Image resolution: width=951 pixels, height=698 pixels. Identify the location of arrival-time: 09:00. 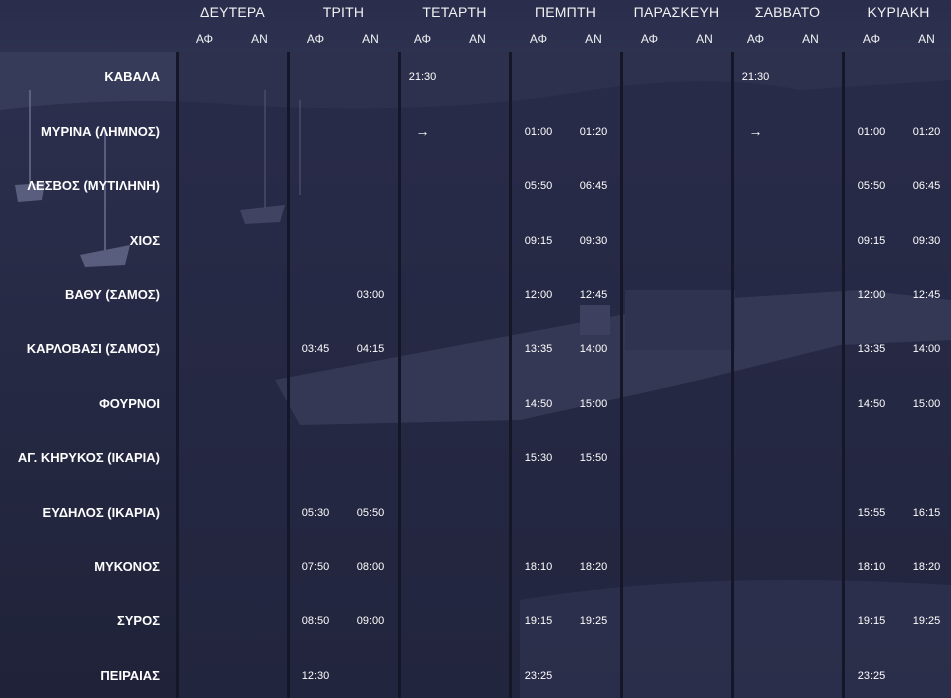
(370, 621).